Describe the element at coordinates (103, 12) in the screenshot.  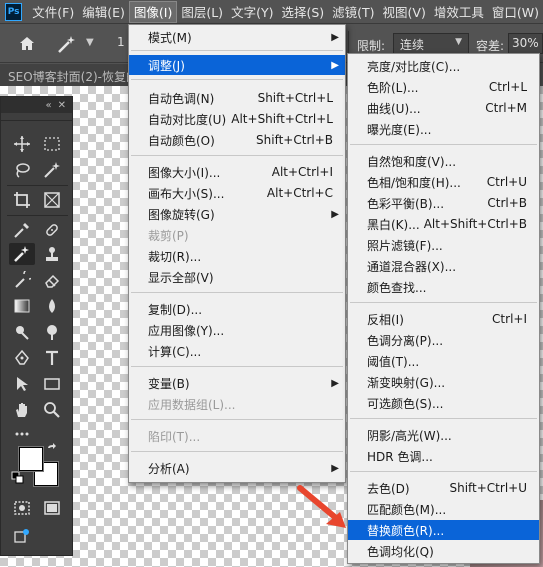
I see `menu-edit: 编辑(E)` at that location.